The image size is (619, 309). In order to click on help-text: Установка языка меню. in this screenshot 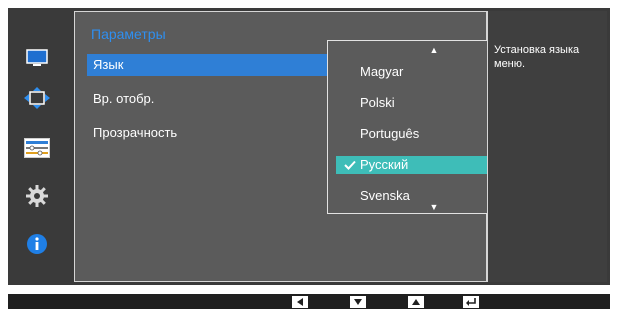, I will do `click(537, 57)`.